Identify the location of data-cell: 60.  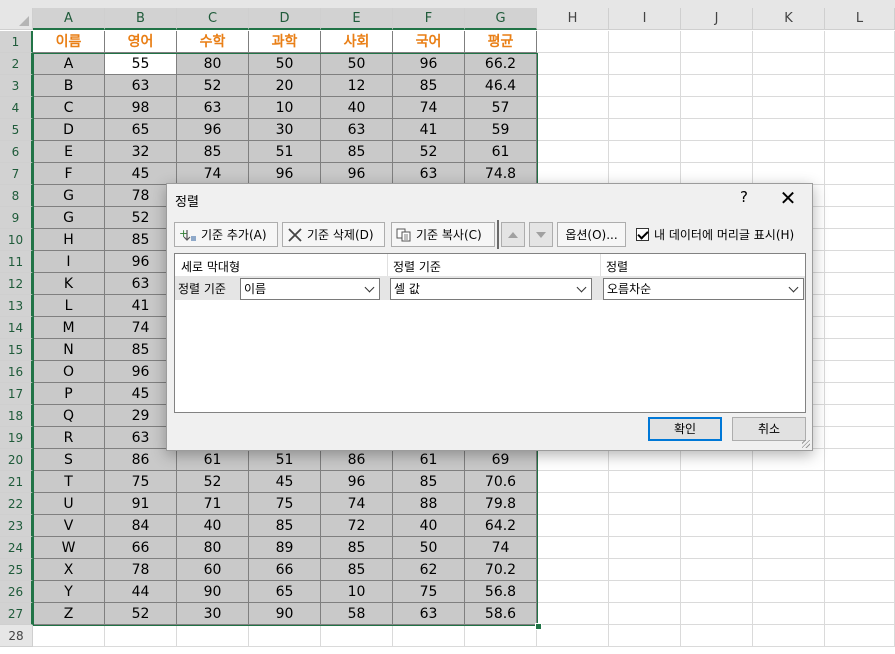
(213, 570).